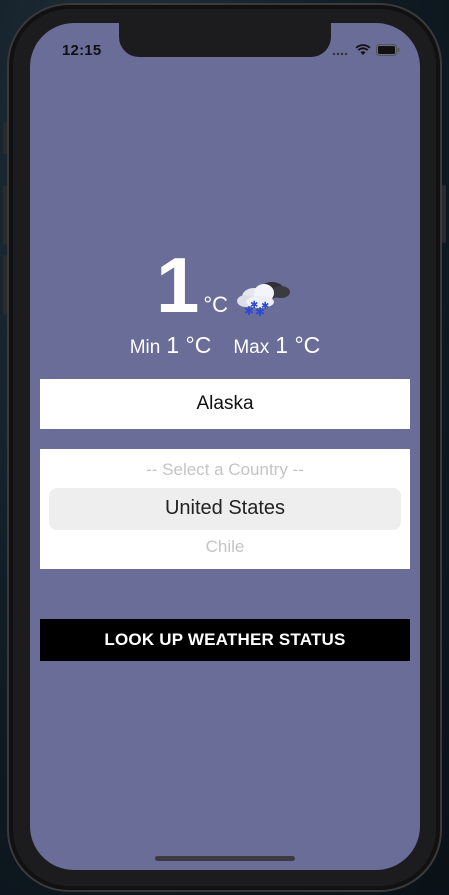  Describe the element at coordinates (298, 345) in the screenshot. I see `max-value: 1 °C` at that location.